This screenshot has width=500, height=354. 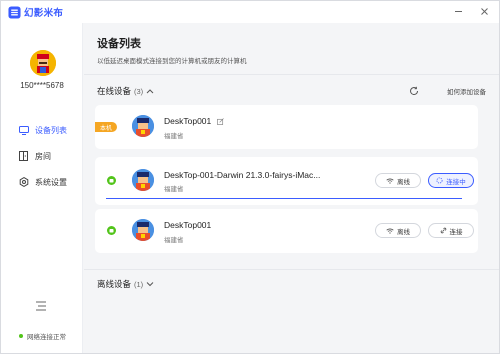 I want to click on edit-icon, so click(x=220, y=122).